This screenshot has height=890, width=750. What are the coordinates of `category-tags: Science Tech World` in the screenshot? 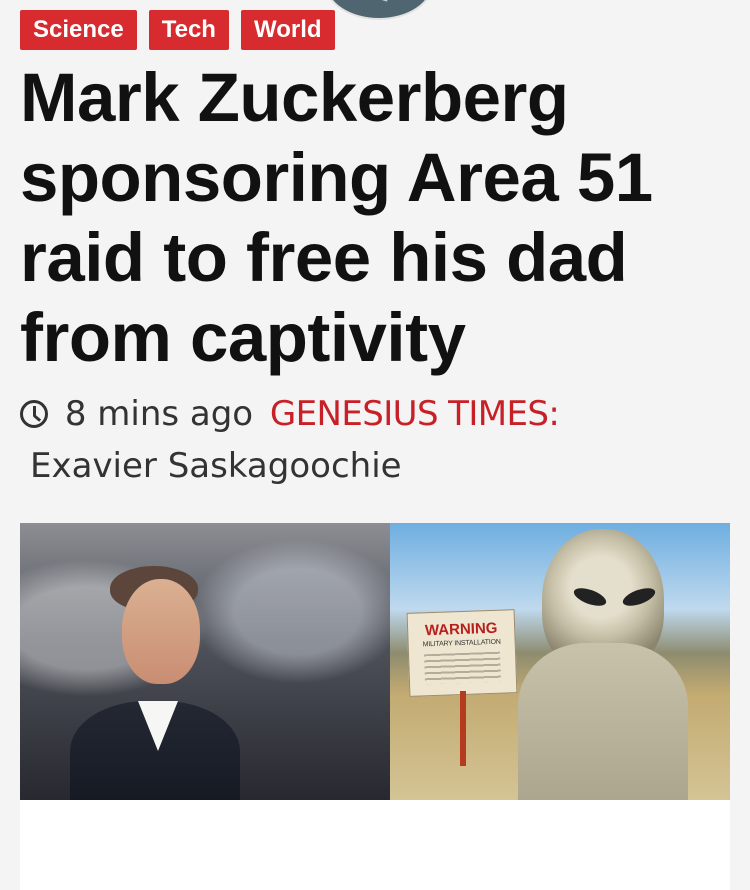 It's located at (177, 30).